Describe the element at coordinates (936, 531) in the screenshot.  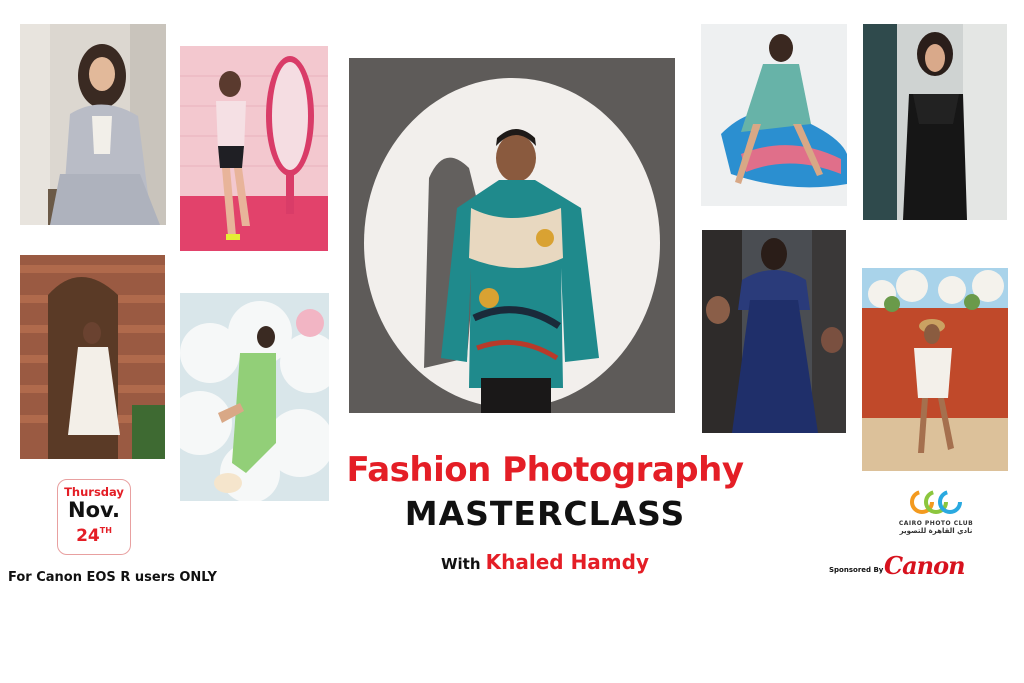
I see `cpc-name-arabic: نادي القاهرة للتصوير` at that location.